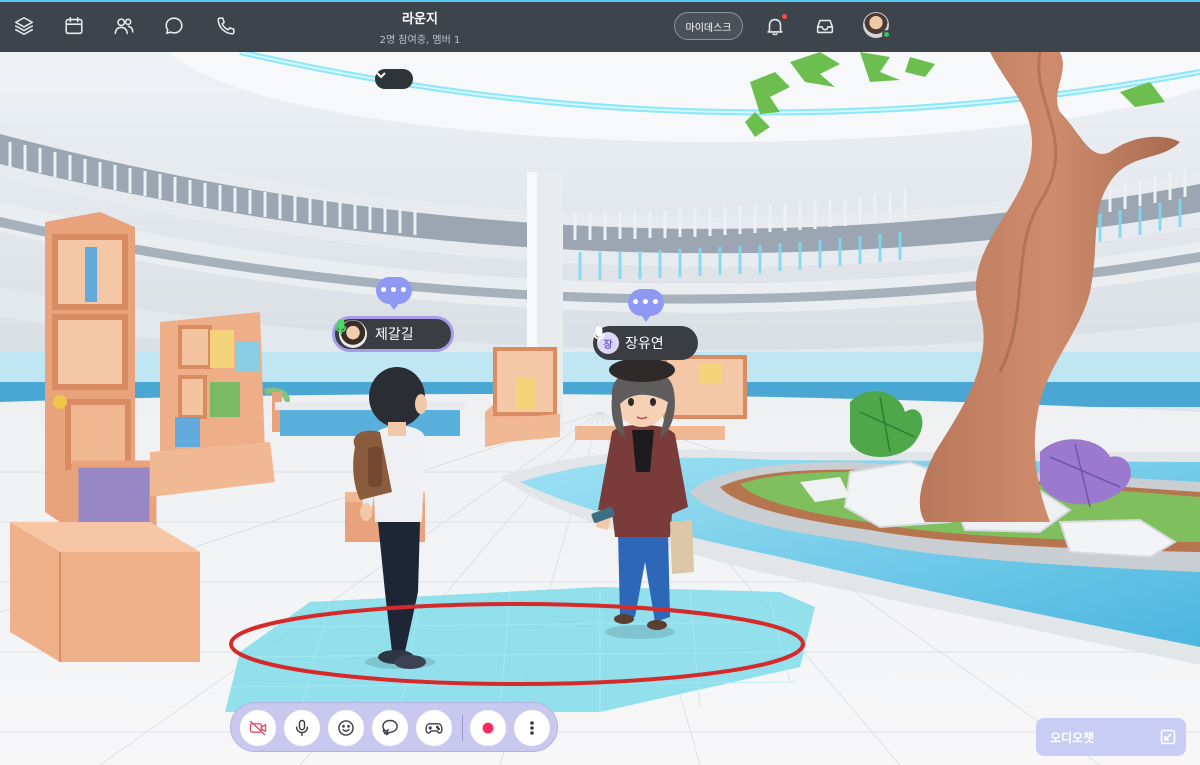  I want to click on room-participants: 2명 참여중, 멤버 1, so click(420, 40).